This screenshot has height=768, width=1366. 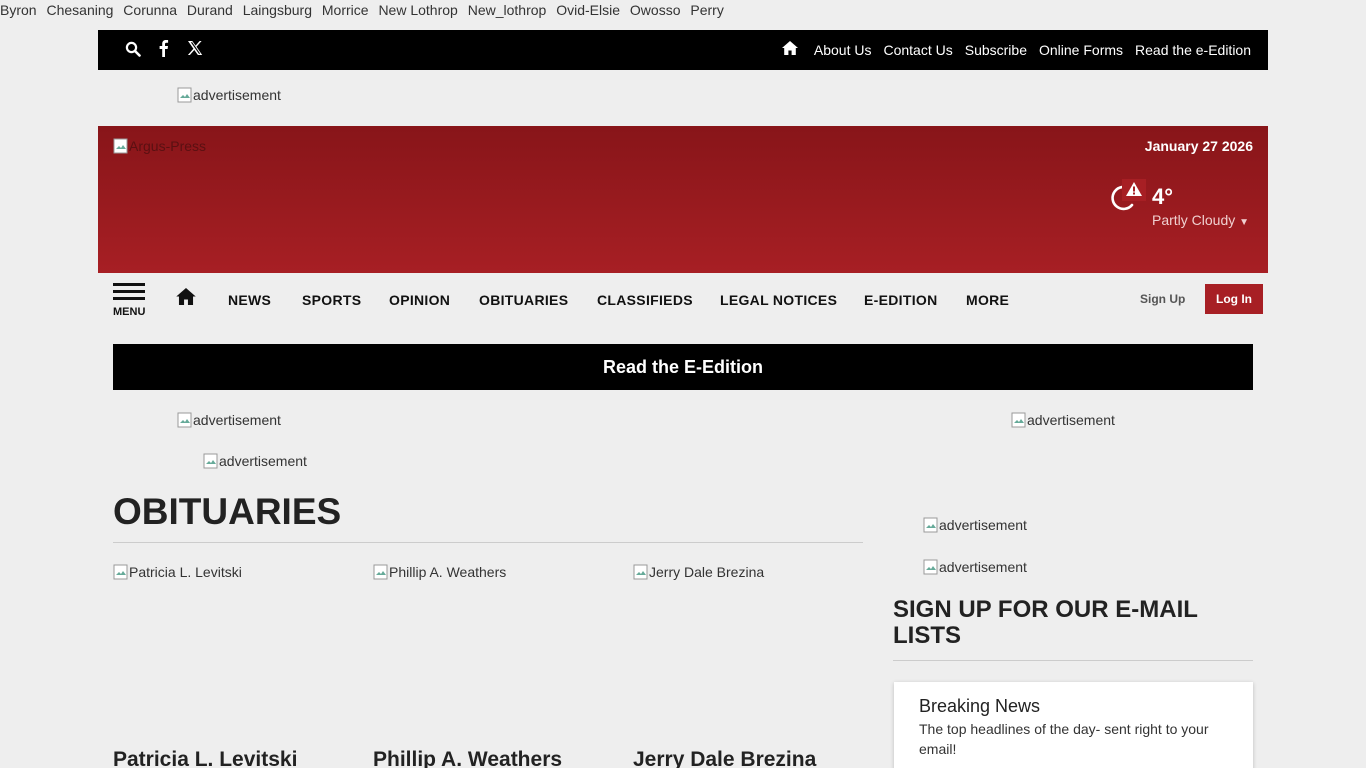 What do you see at coordinates (467, 758) in the screenshot?
I see `obituary-name-link: Phillip A. Weathers` at bounding box center [467, 758].